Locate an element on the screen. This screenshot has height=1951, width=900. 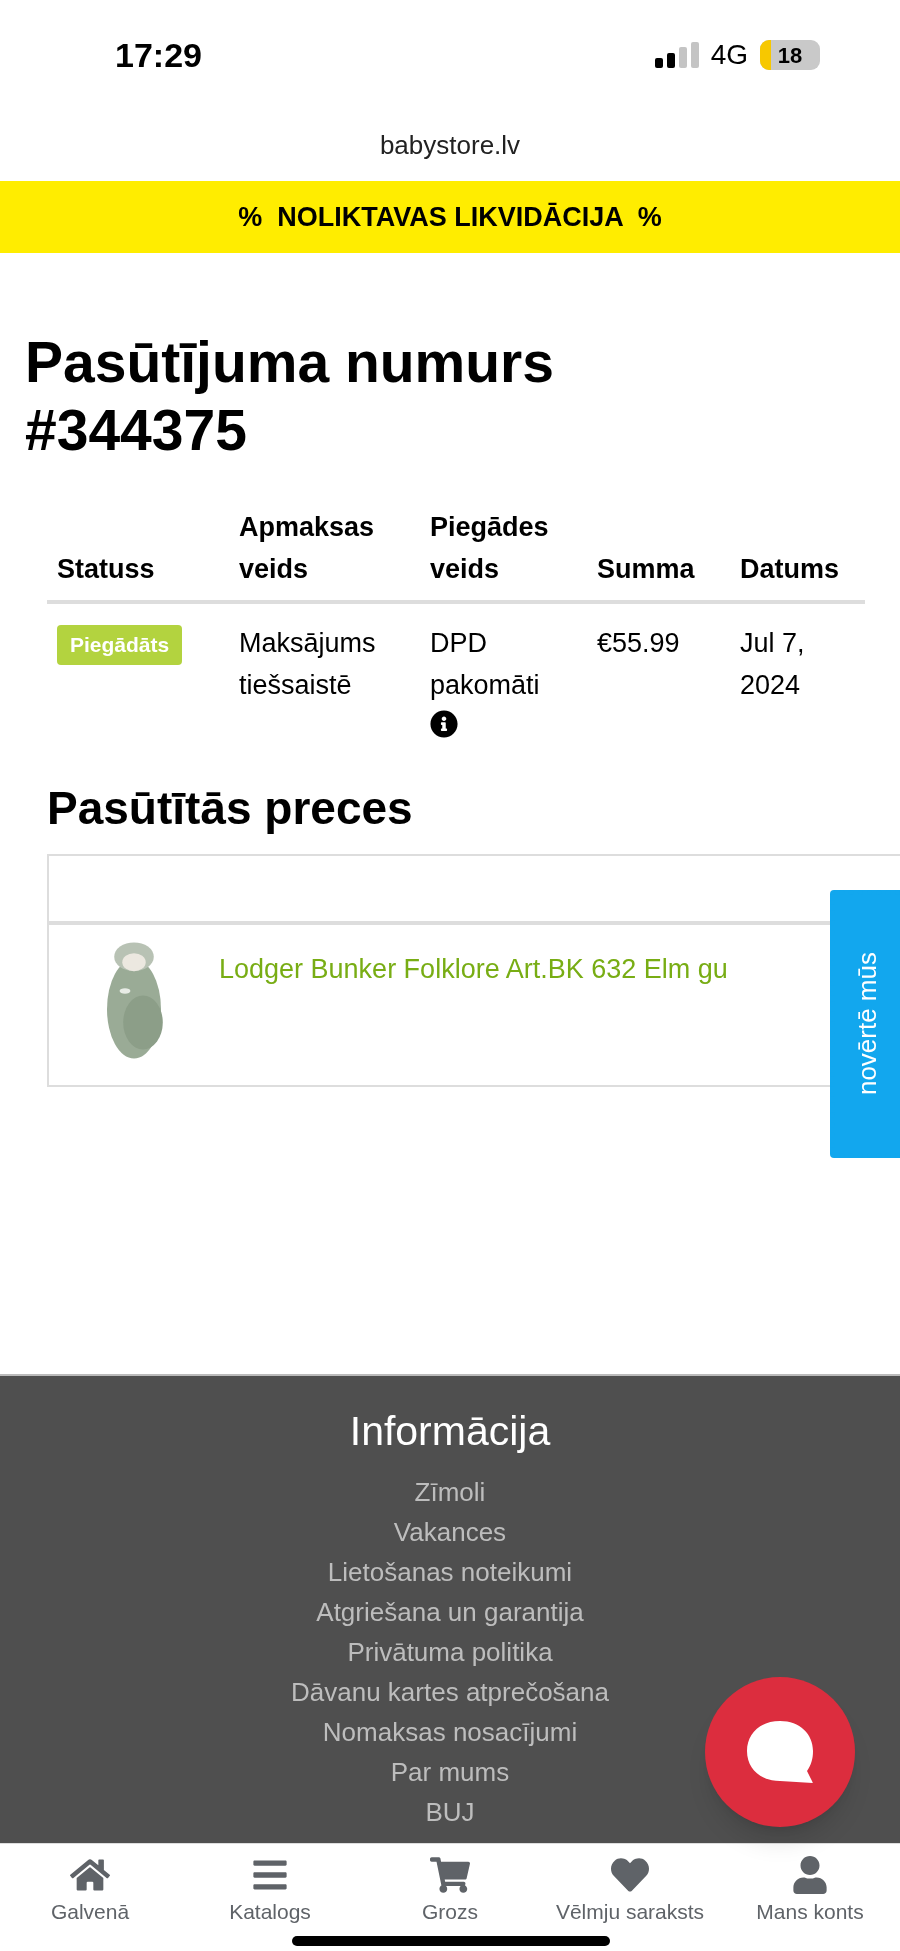
address-url: babystore.lv is located at coordinates (450, 145).